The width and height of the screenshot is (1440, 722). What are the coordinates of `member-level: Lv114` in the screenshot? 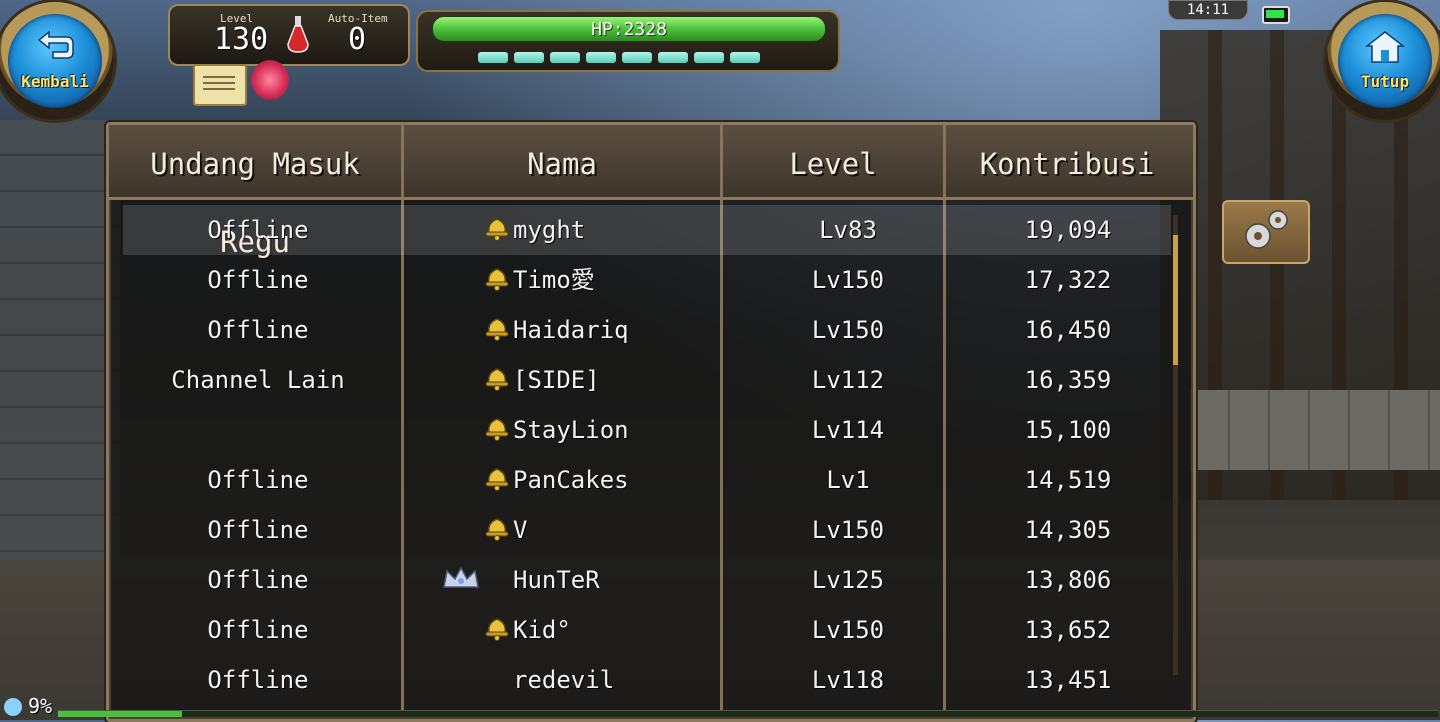 It's located at (848, 430).